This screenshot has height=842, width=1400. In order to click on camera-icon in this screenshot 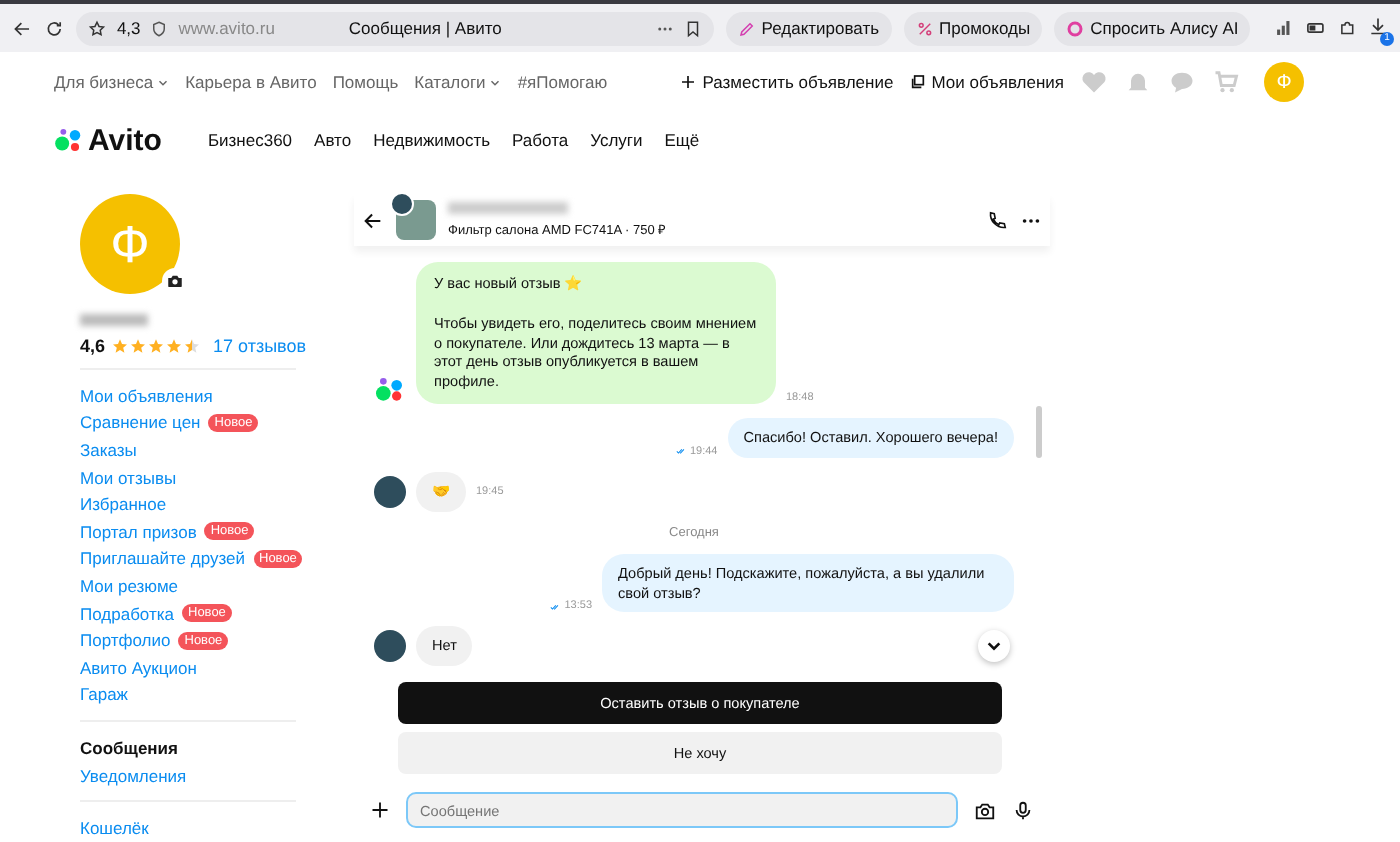, I will do `click(985, 810)`.